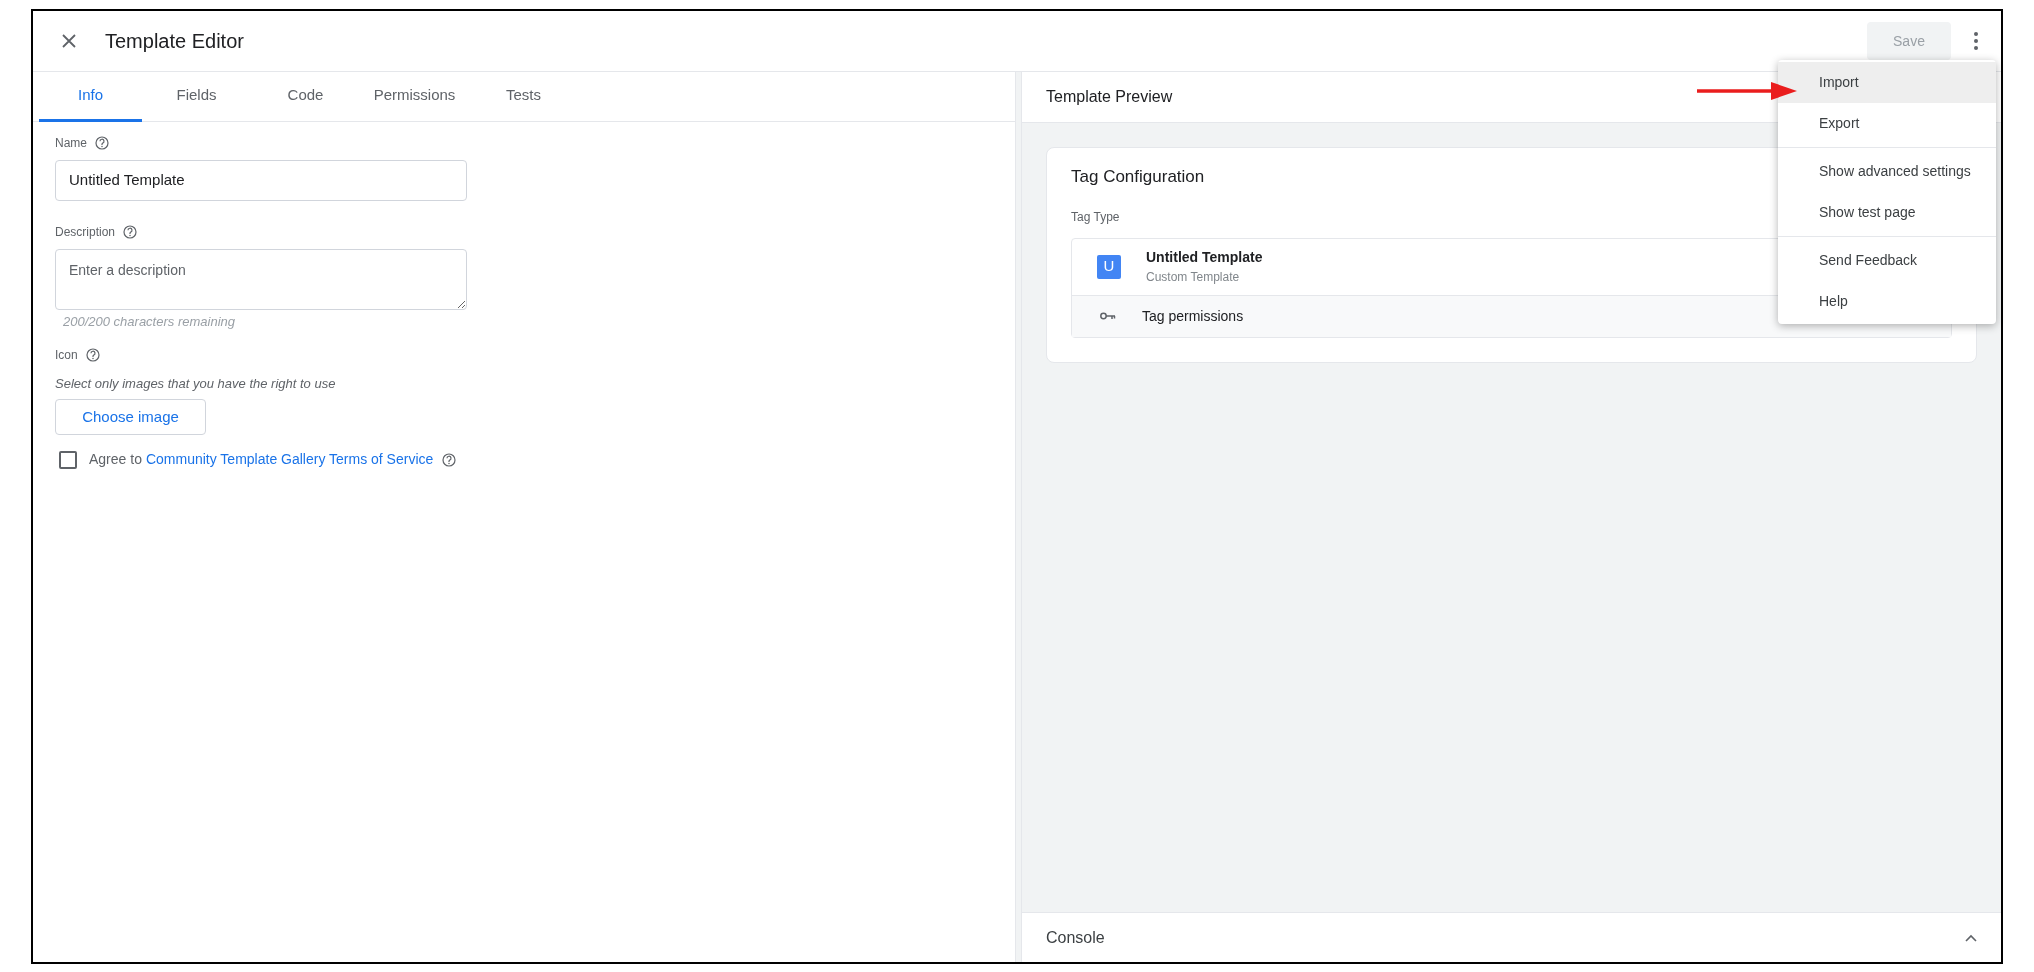 This screenshot has width=2034, height=972. What do you see at coordinates (1887, 301) in the screenshot?
I see `menu-item: Help` at bounding box center [1887, 301].